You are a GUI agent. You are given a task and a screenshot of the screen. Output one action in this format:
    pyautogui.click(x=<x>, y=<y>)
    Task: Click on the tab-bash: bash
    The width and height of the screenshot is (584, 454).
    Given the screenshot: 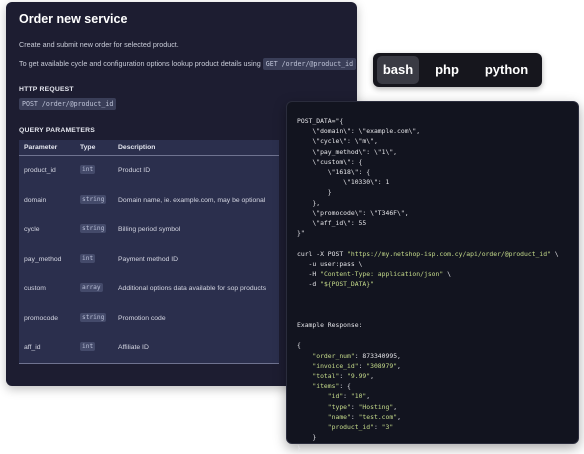 What is the action you would take?
    pyautogui.click(x=398, y=70)
    